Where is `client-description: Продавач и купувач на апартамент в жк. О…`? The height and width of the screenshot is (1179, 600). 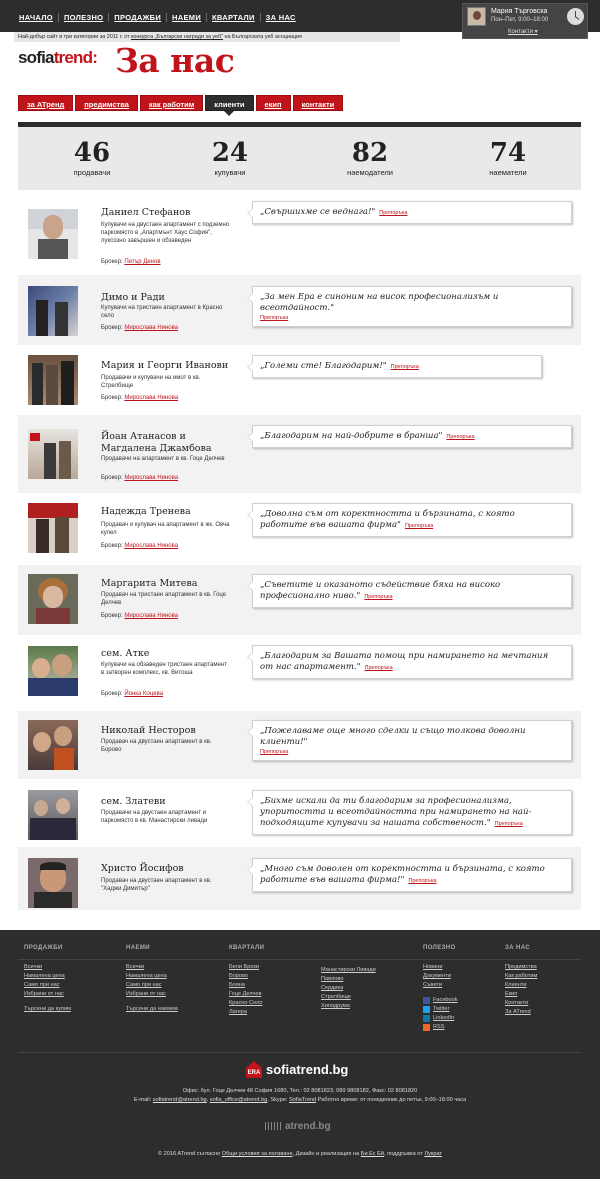 client-description: Продавач и купувач на апартамент в жк. О… is located at coordinates (165, 529).